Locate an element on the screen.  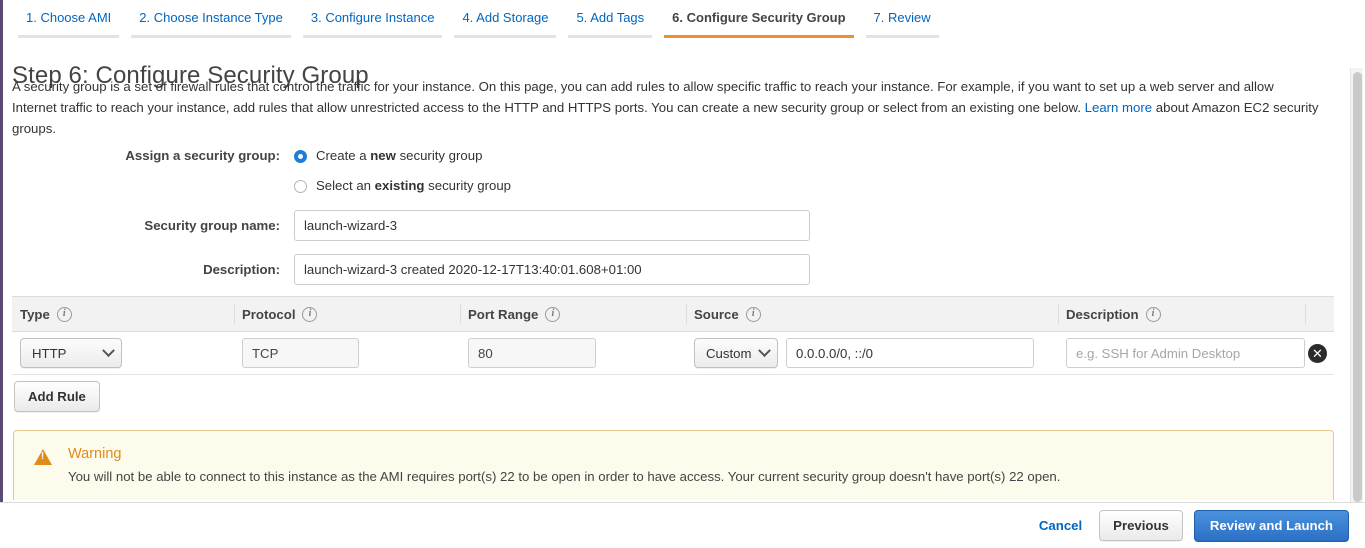
radio-create-new is located at coordinates (300, 156).